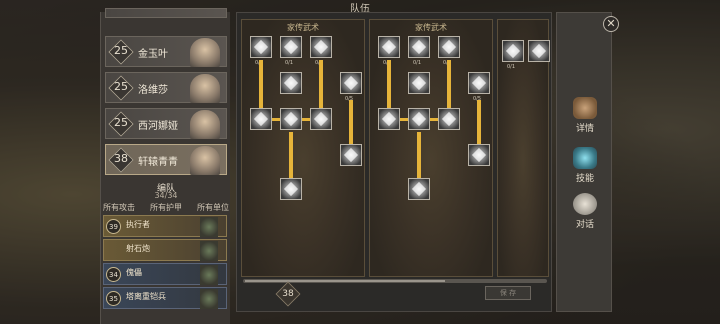 The height and width of the screenshot is (324, 720). I want to click on close-icon: ✕, so click(611, 24).